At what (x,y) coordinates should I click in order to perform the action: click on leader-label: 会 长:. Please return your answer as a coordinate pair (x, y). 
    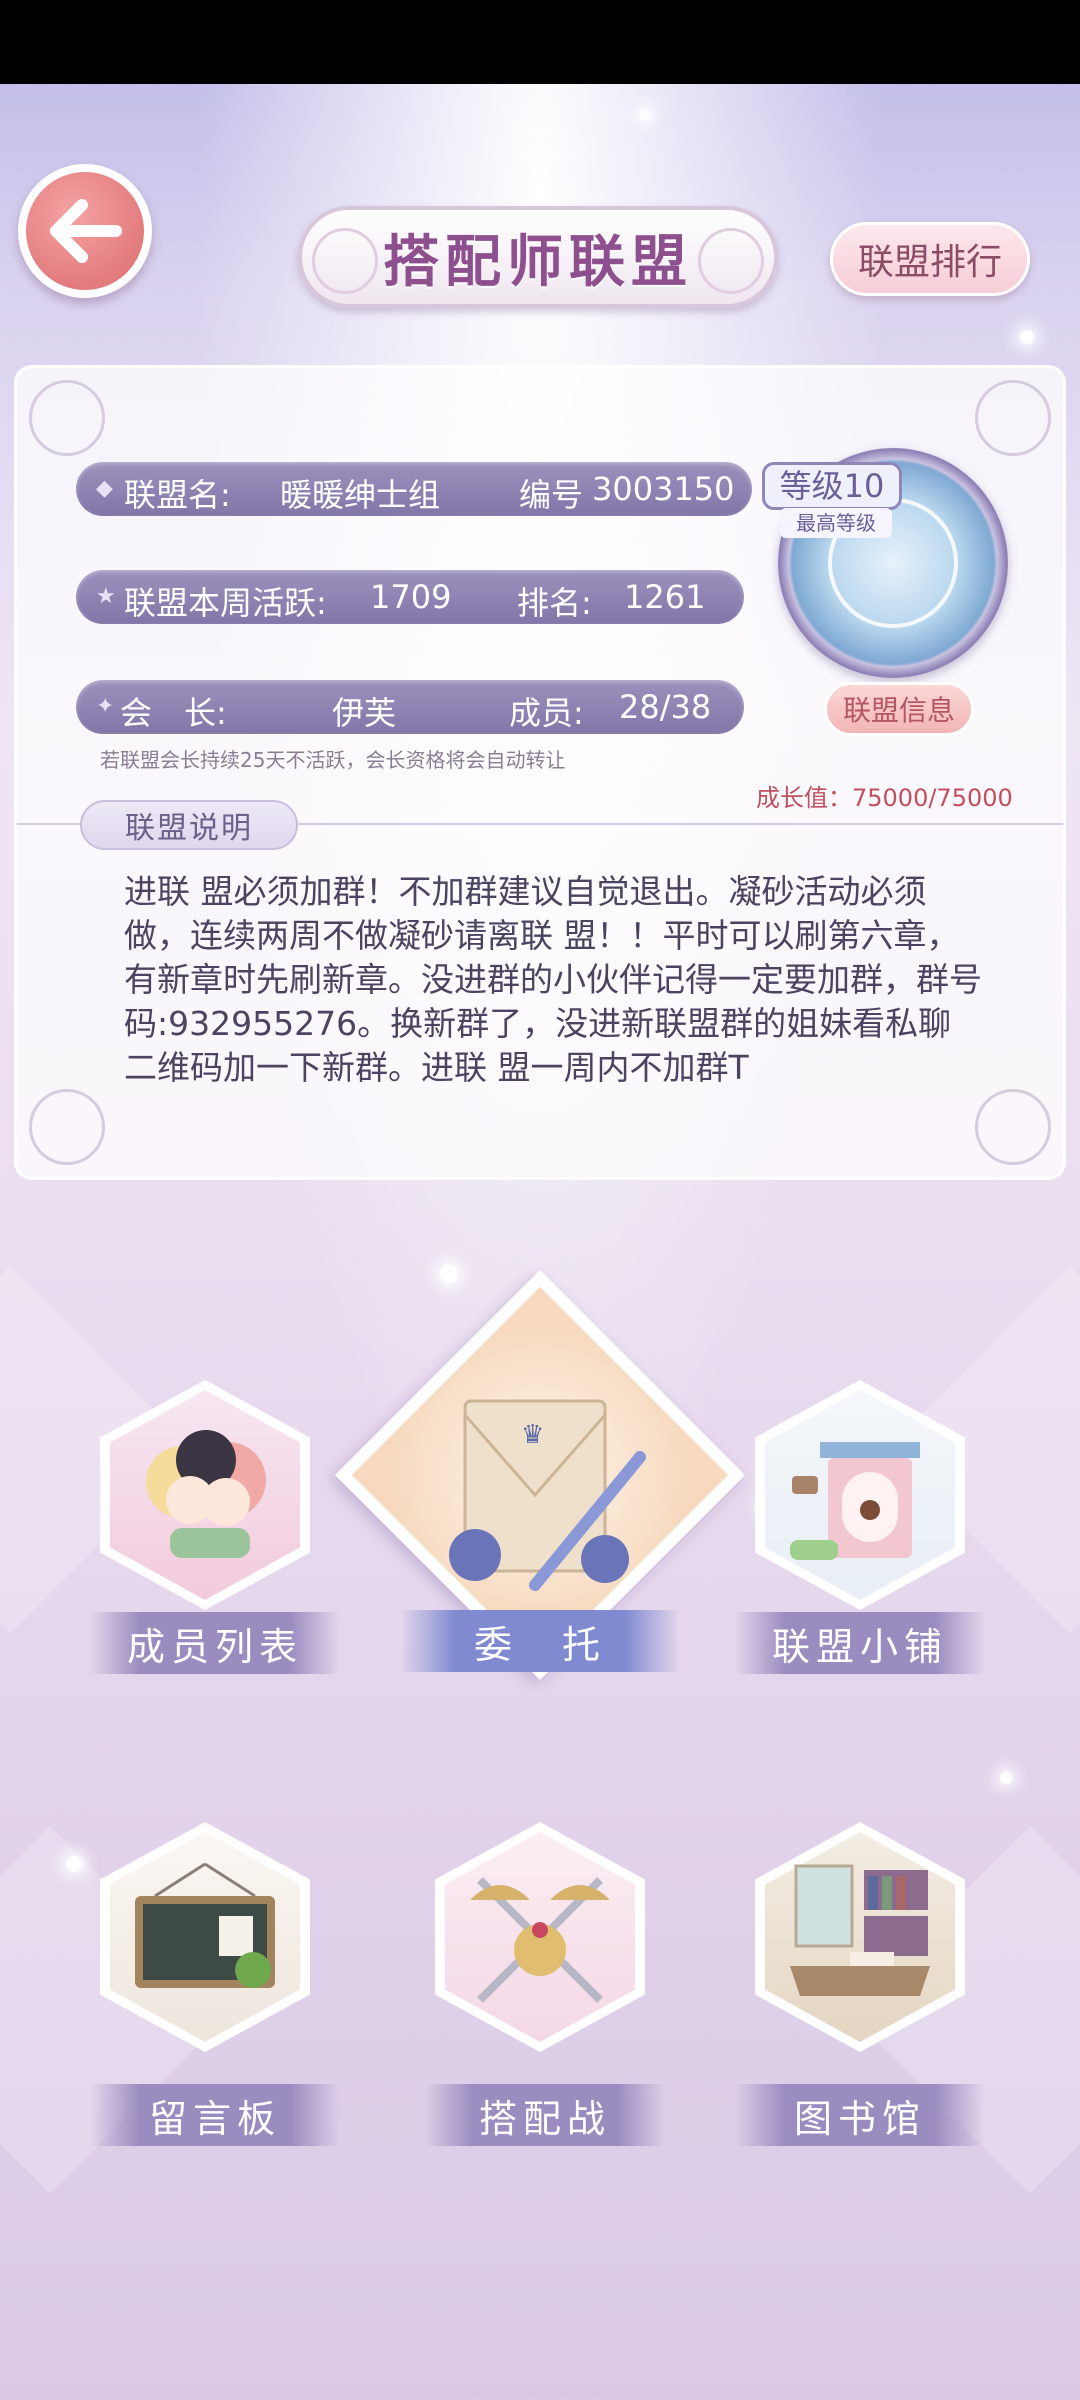
    Looking at the image, I should click on (173, 713).